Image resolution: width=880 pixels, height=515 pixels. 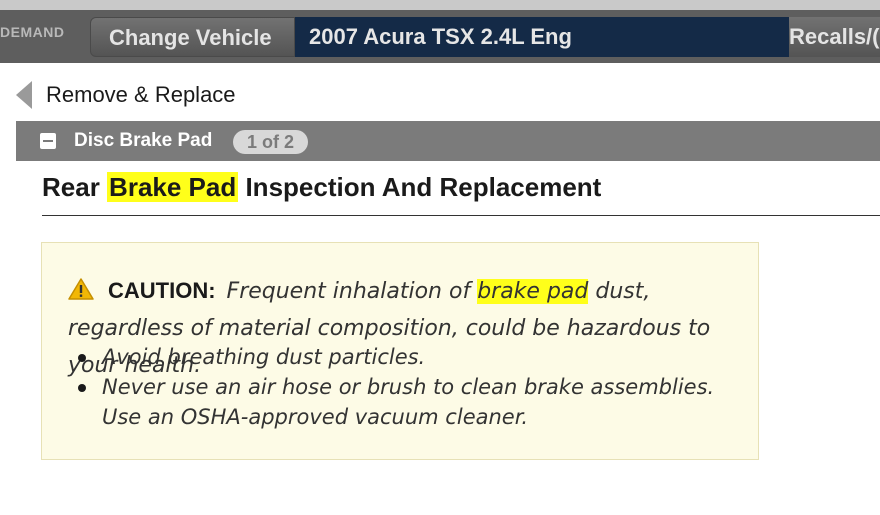 What do you see at coordinates (348, 291) in the screenshot?
I see `caution-text-before: Frequent inhalation of` at bounding box center [348, 291].